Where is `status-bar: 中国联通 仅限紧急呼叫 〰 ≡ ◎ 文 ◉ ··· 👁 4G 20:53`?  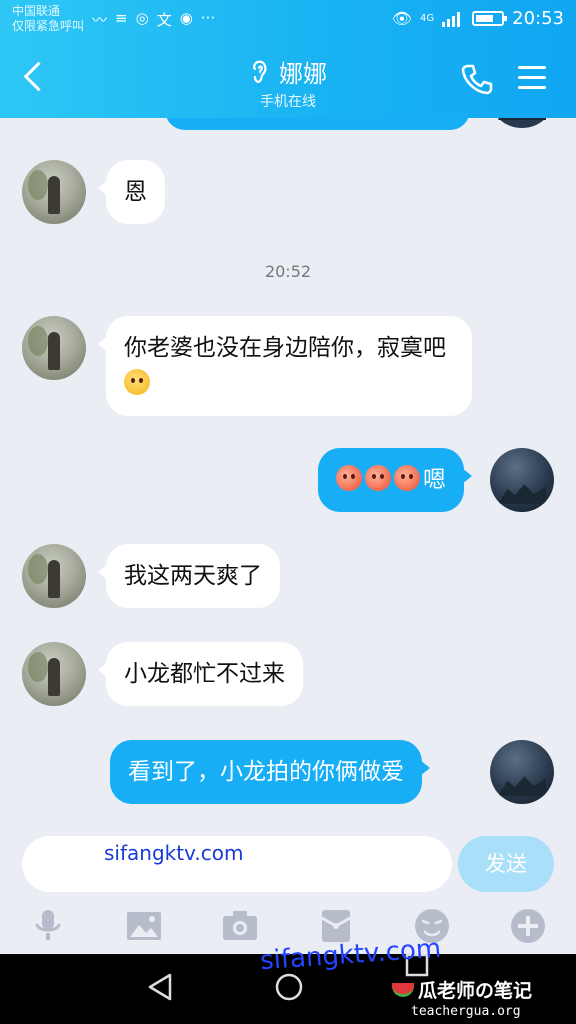 status-bar: 中国联通 仅限紧急呼叫 〰 ≡ ◎ 文 ◉ ··· 👁 4G 20:53 is located at coordinates (288, 20).